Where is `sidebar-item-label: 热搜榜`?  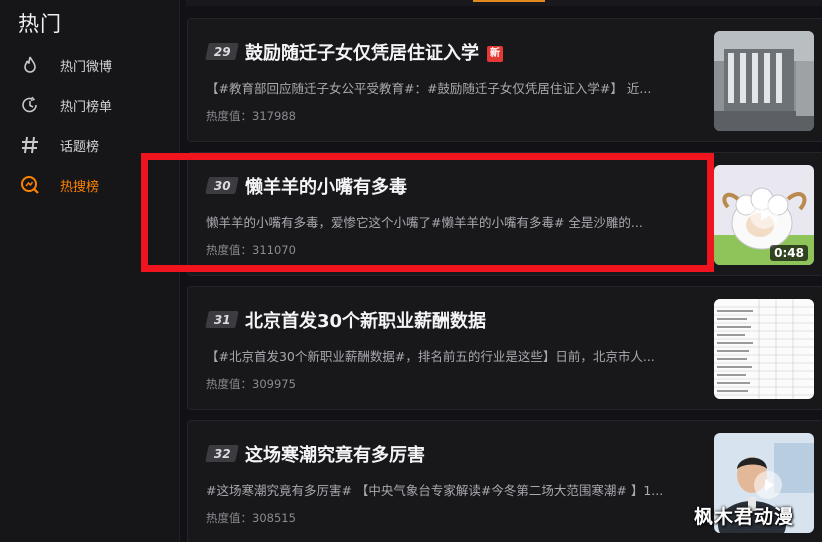 sidebar-item-label: 热搜榜 is located at coordinates (80, 187).